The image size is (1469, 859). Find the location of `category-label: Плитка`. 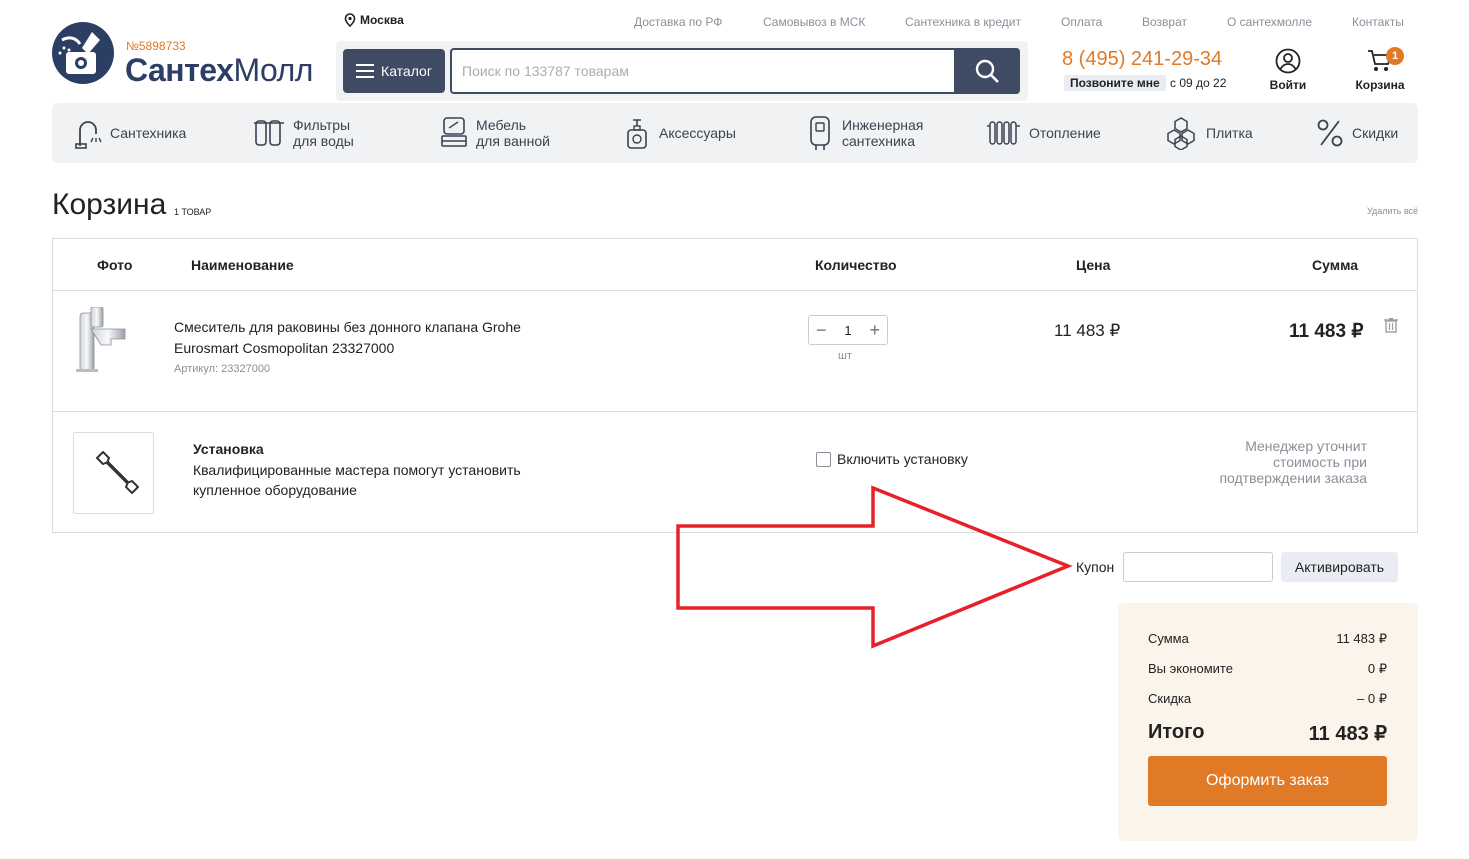

category-label: Плитка is located at coordinates (1229, 133).